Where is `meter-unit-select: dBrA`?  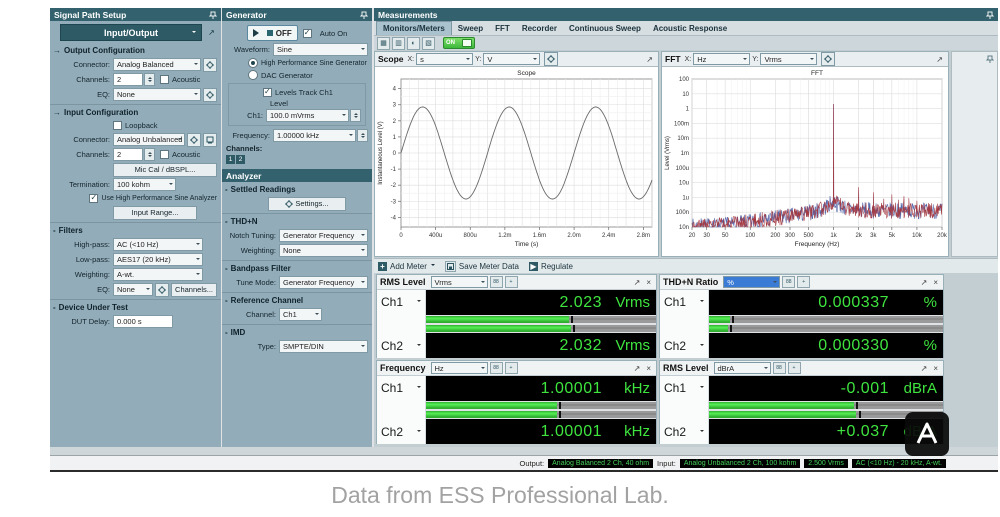 meter-unit-select: dBrA is located at coordinates (742, 368).